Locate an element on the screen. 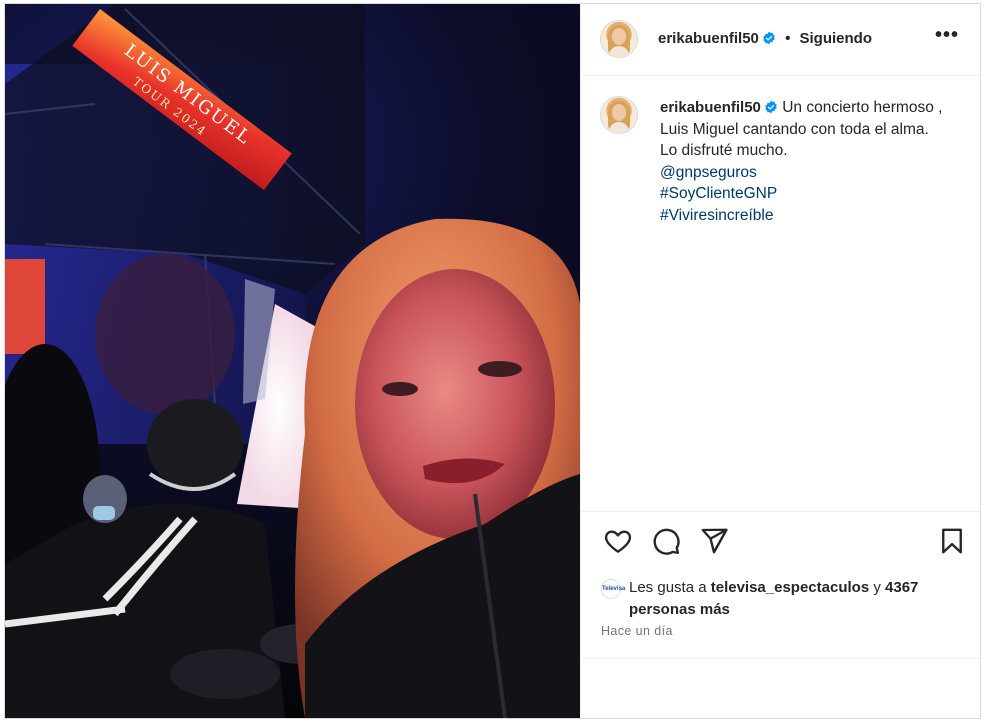 The height and width of the screenshot is (725, 985). header-user-info: erikabuenfil50 • Siguiendo is located at coordinates (765, 38).